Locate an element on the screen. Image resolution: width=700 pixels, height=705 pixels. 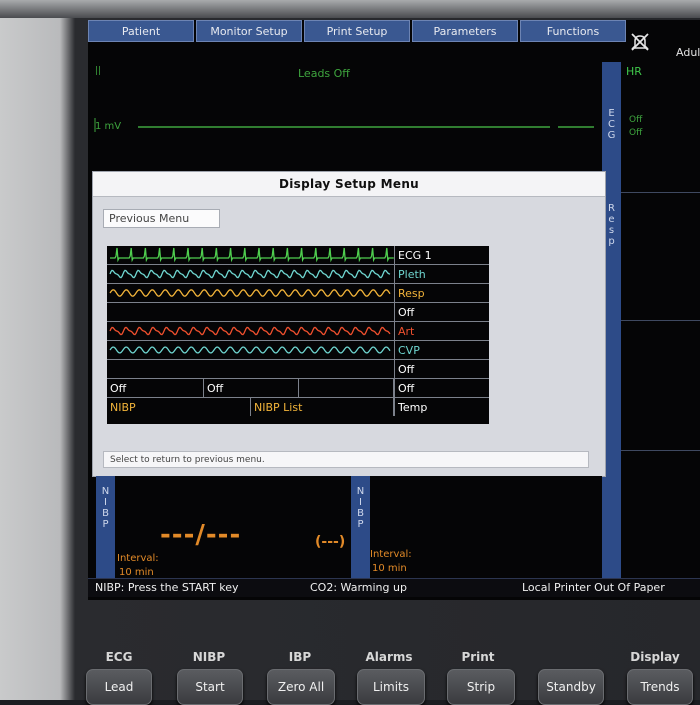
nibp-right-interval-label: Interval: is located at coordinates (391, 554).